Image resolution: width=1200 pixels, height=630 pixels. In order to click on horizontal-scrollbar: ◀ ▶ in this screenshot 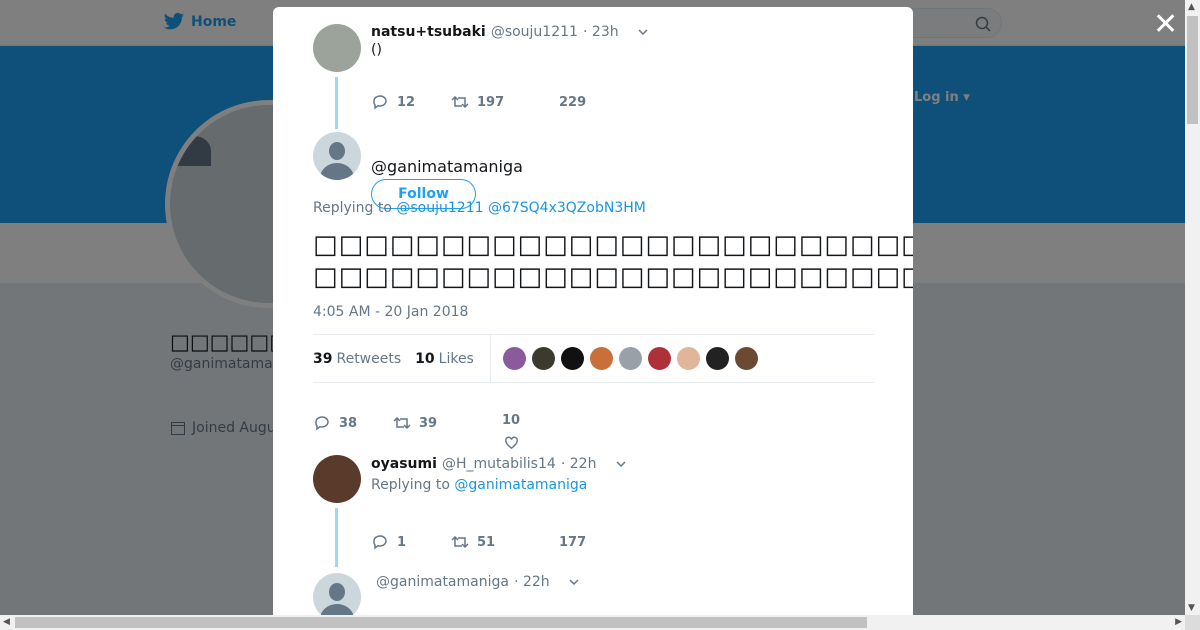, I will do `click(592, 622)`.